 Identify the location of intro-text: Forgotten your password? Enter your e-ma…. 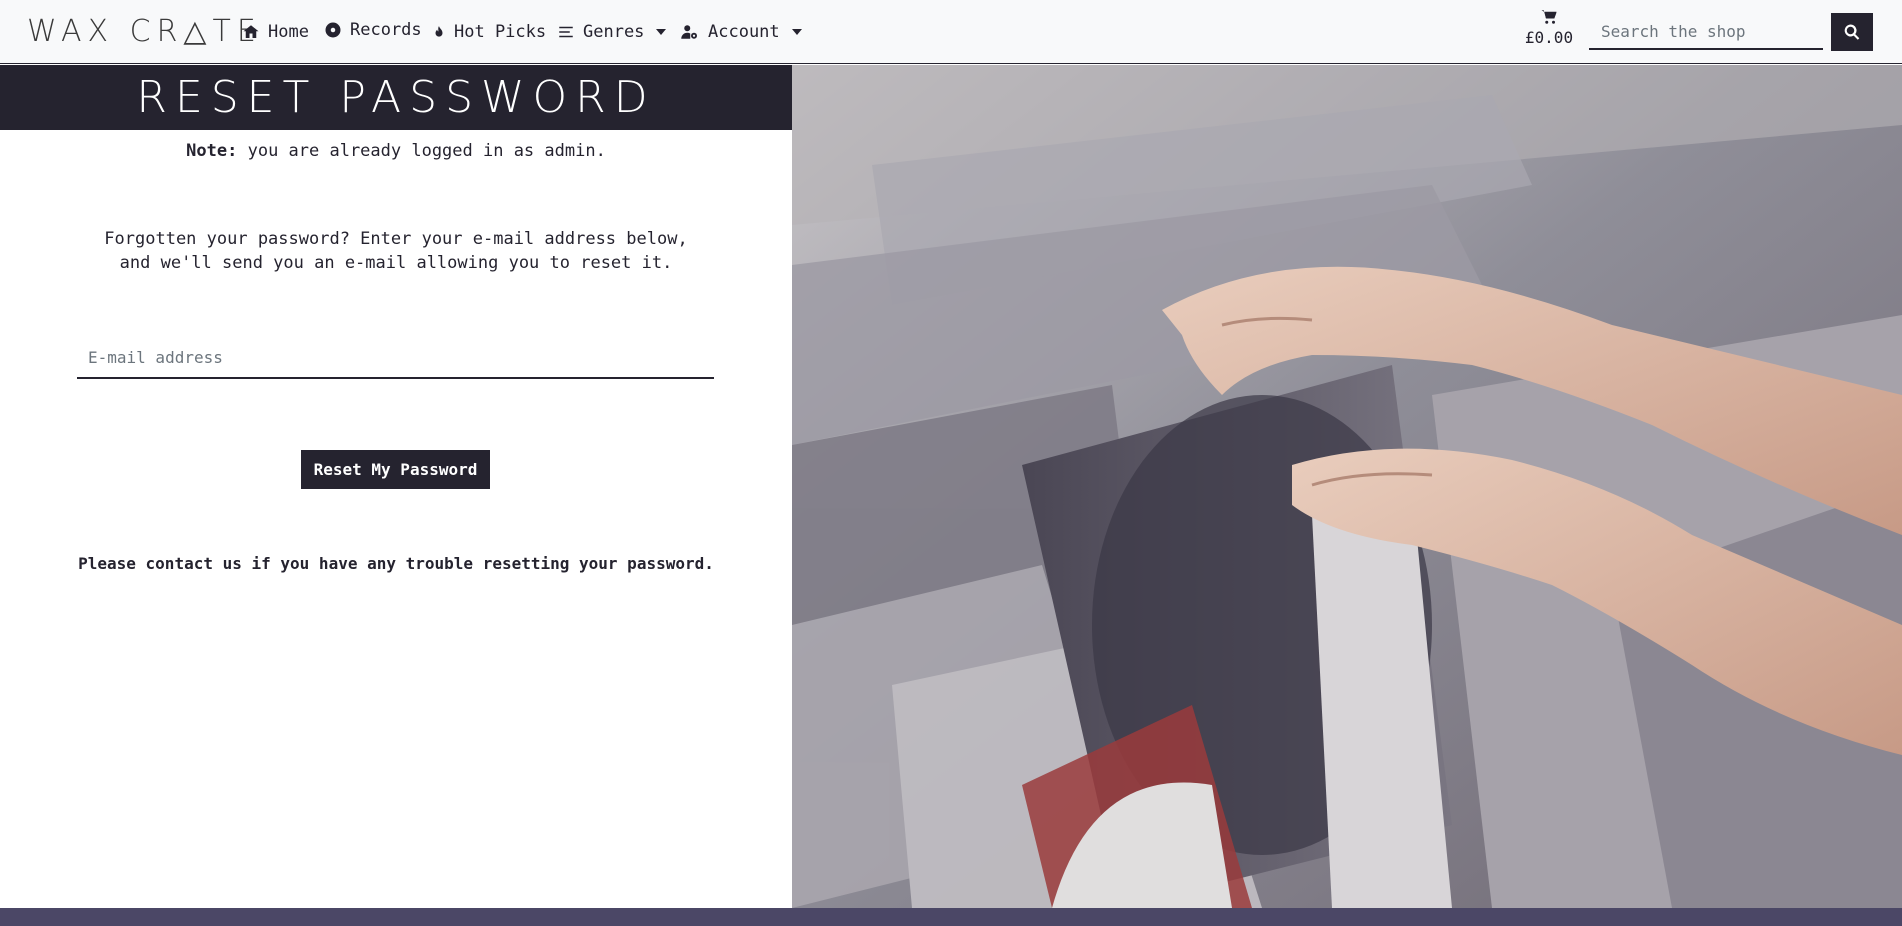
(396, 251).